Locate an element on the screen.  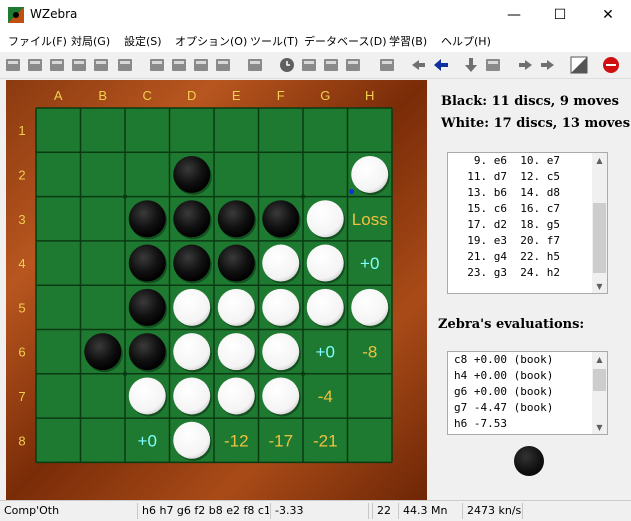
evaluation-list-item: h6 -7.53 is located at coordinates (521, 424).